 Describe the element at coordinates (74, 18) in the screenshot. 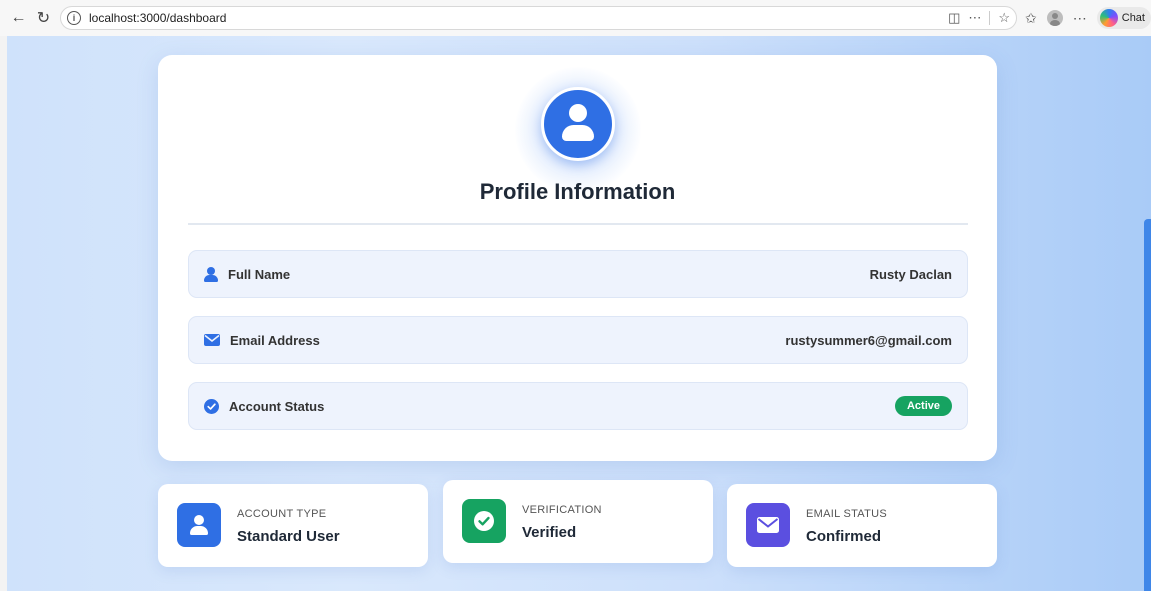

I see `site-info-icon: i` at that location.